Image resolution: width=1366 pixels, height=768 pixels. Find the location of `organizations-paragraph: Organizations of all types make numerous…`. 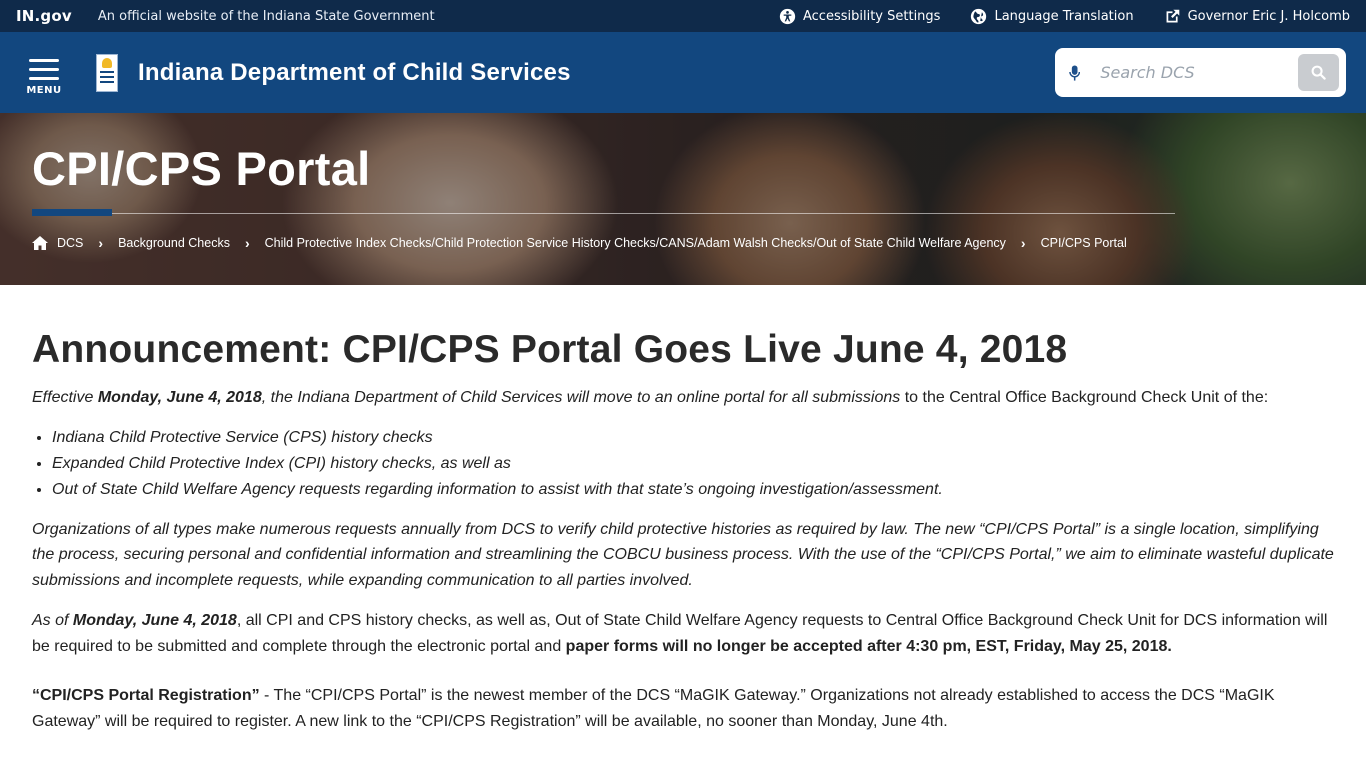

organizations-paragraph: Organizations of all types make numerous… is located at coordinates (683, 555).